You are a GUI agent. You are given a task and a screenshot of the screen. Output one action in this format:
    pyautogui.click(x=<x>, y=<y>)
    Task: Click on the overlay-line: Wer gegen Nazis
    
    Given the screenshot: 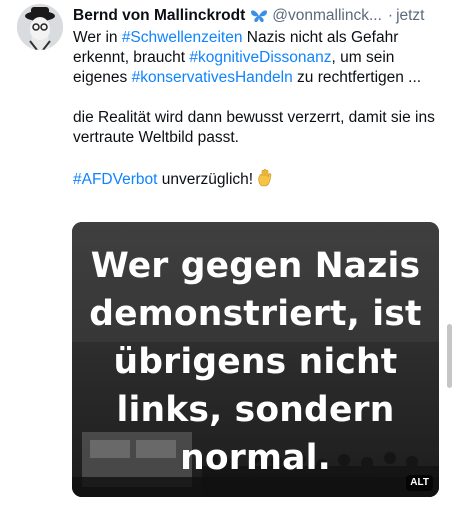 What is the action you would take?
    pyautogui.click(x=255, y=266)
    